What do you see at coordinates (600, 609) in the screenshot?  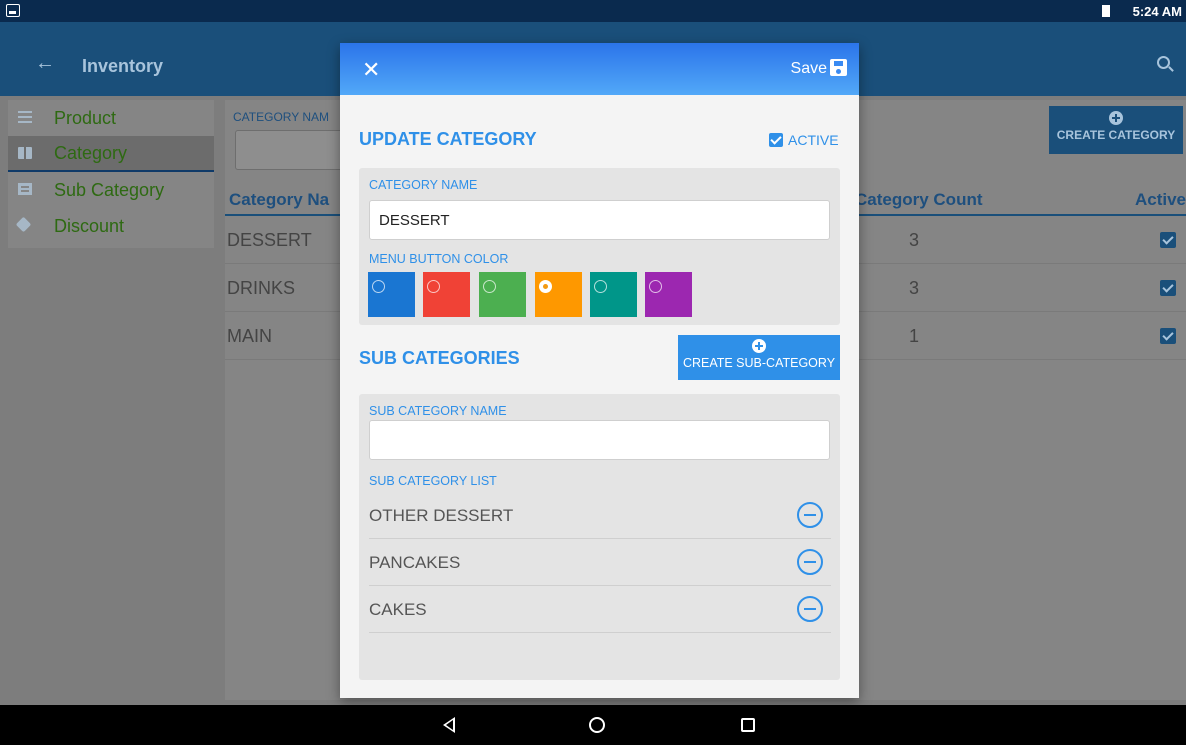 I see `list-item: CAKES` at bounding box center [600, 609].